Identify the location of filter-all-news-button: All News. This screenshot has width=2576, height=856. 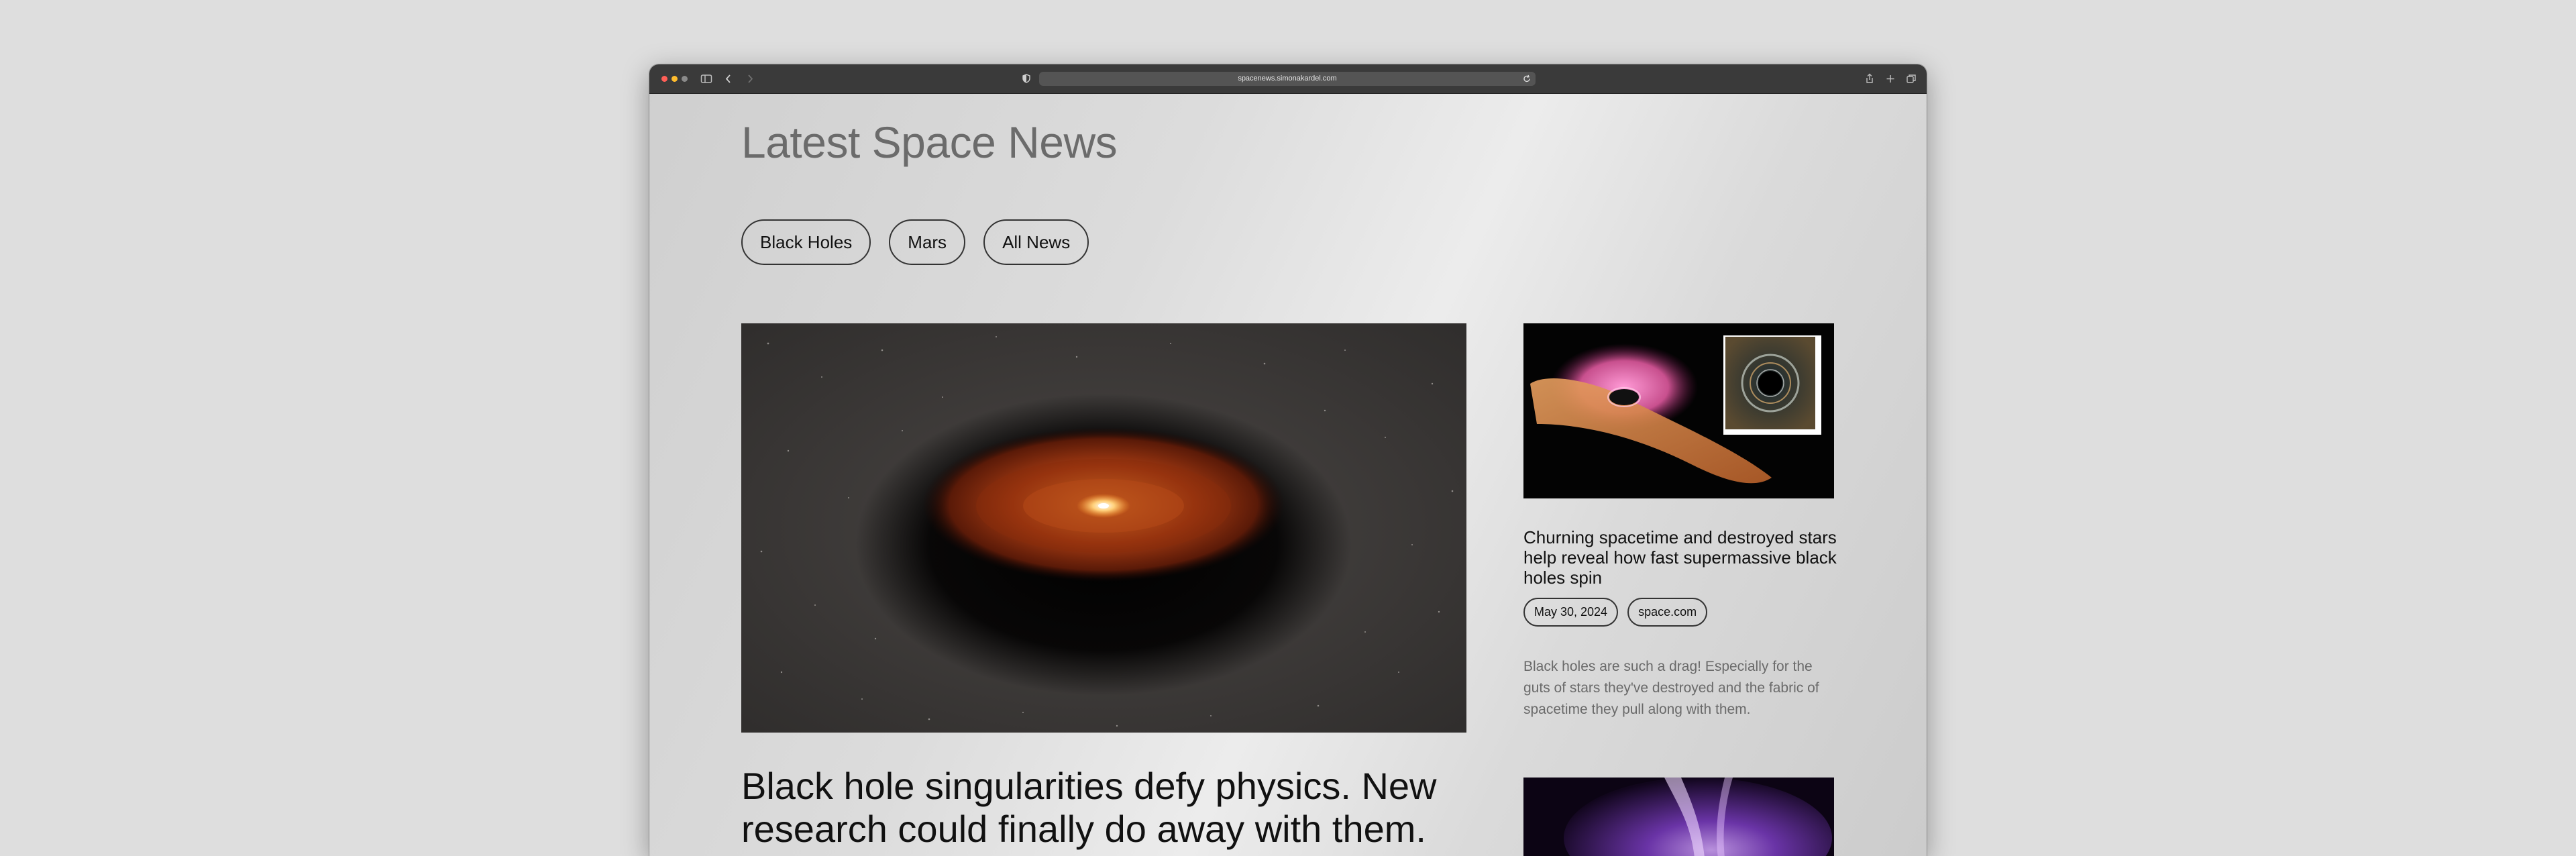
(1036, 242).